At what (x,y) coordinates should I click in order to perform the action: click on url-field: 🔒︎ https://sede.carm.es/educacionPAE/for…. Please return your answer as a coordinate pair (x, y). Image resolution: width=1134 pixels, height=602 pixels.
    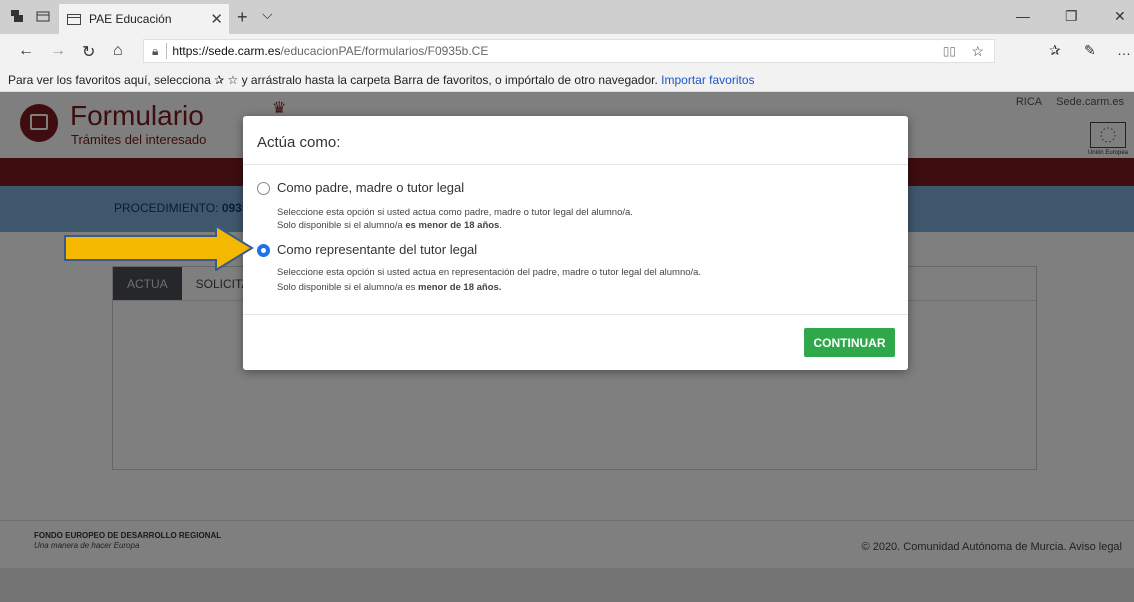
    Looking at the image, I should click on (569, 51).